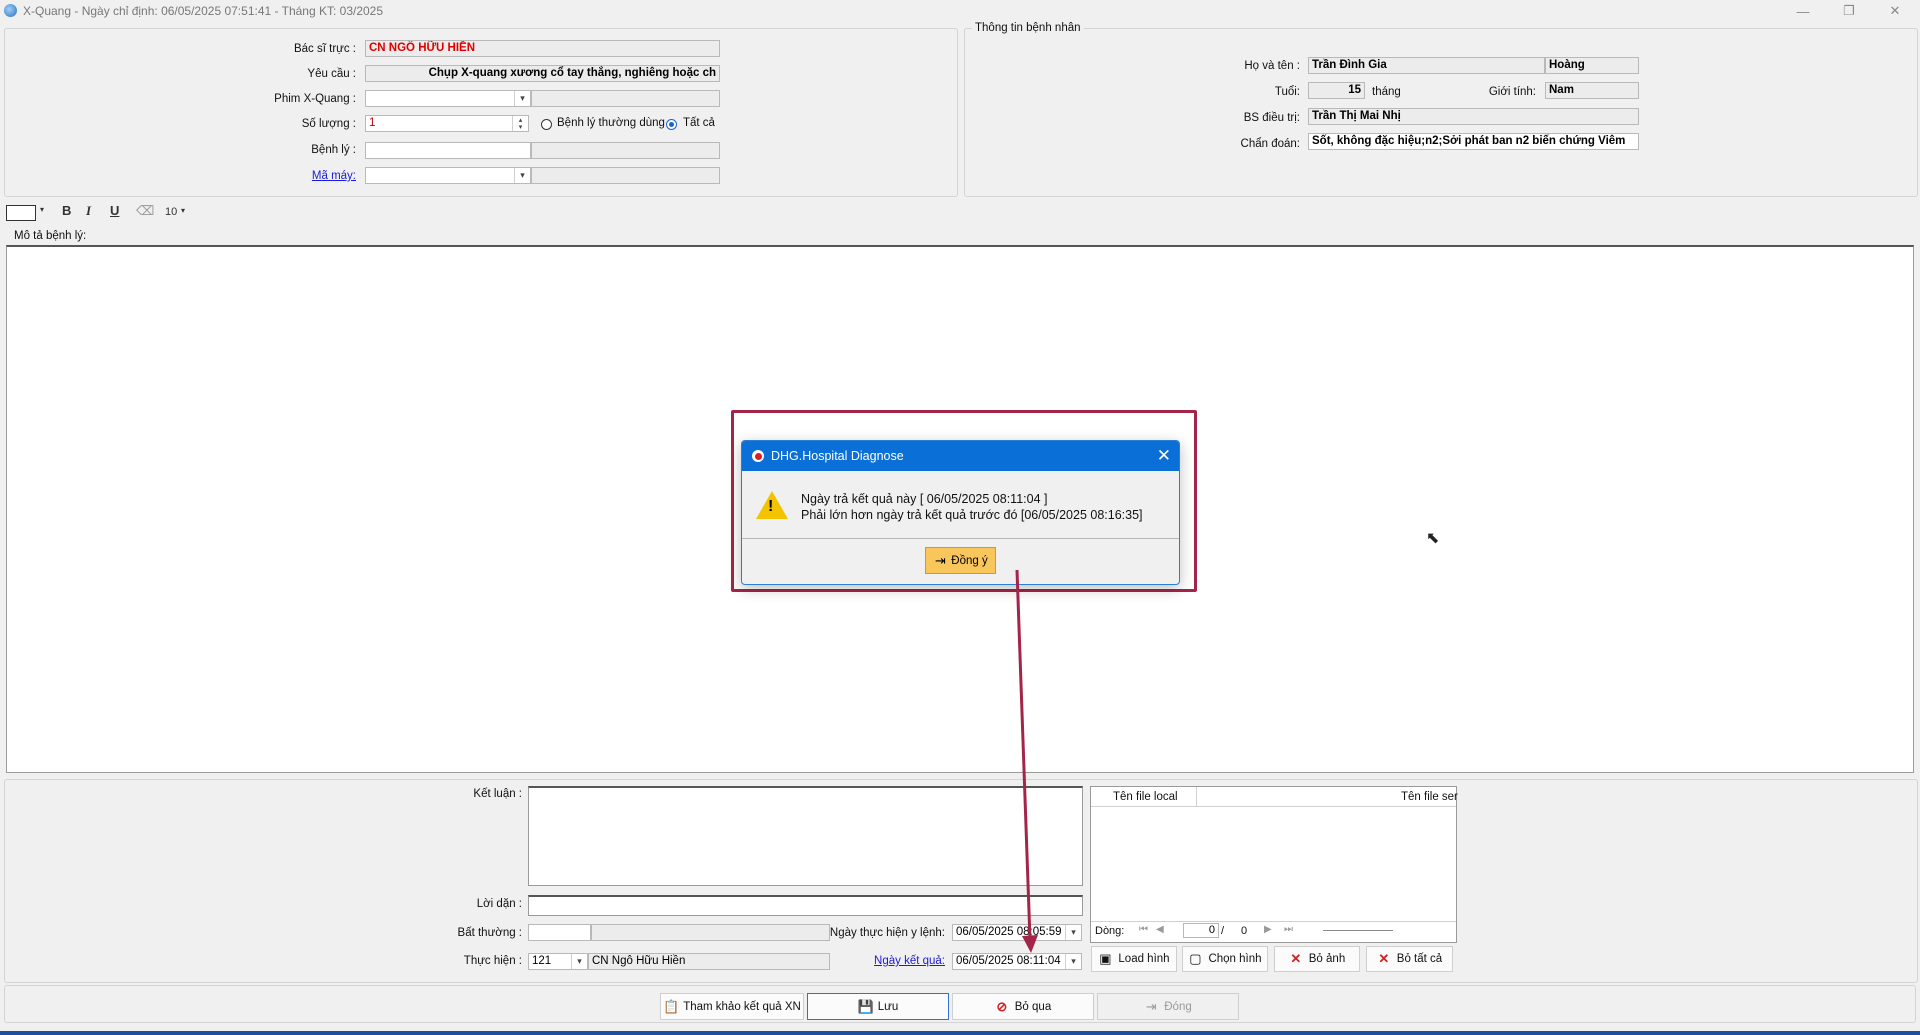 This screenshot has width=1920, height=1035. I want to click on choose-image-button: ▢ Chọn hình, so click(1225, 959).